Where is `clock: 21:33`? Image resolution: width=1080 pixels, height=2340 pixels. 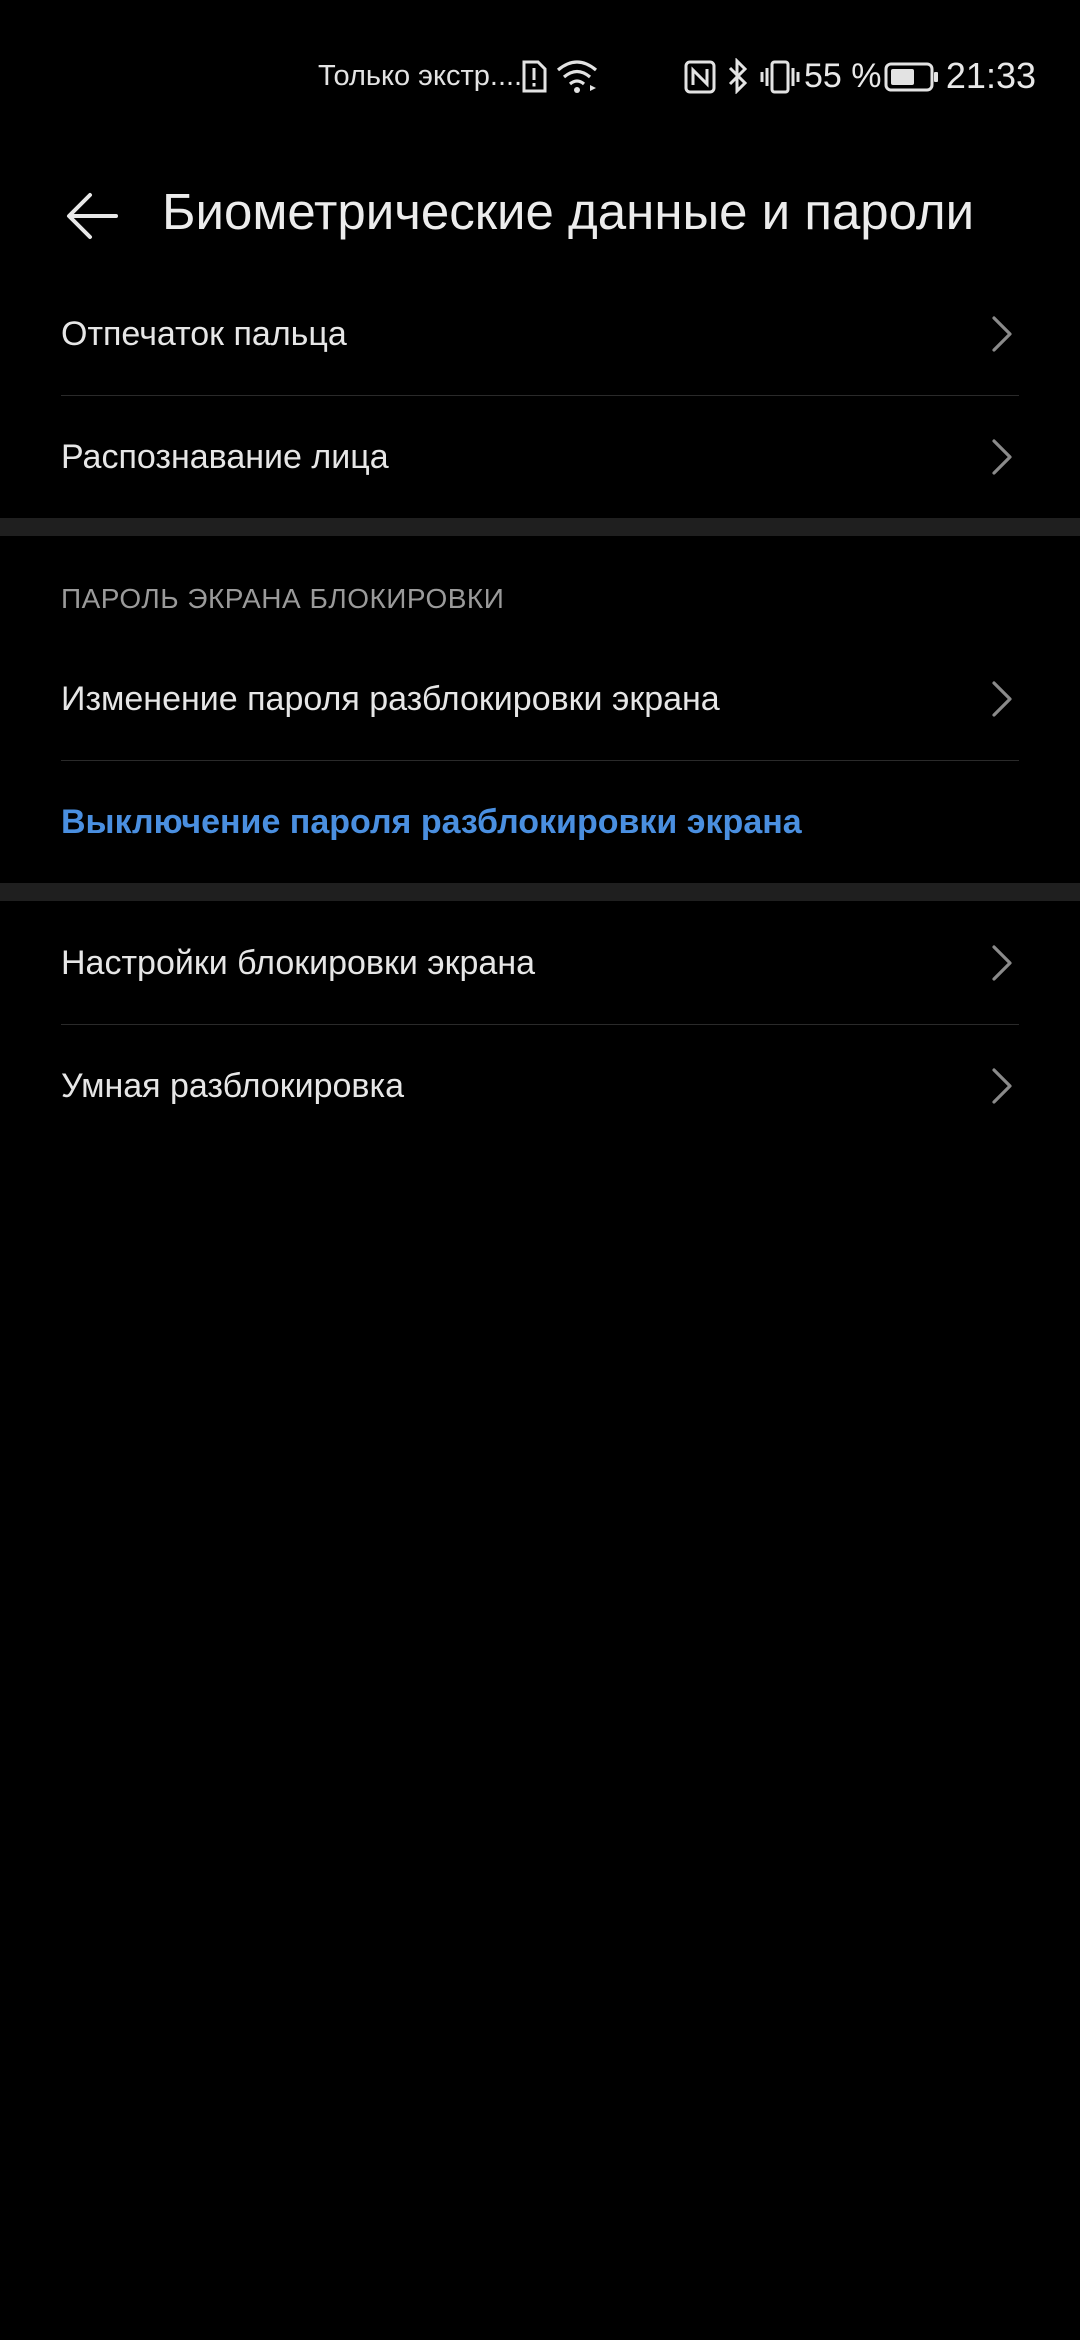 clock: 21:33 is located at coordinates (990, 75).